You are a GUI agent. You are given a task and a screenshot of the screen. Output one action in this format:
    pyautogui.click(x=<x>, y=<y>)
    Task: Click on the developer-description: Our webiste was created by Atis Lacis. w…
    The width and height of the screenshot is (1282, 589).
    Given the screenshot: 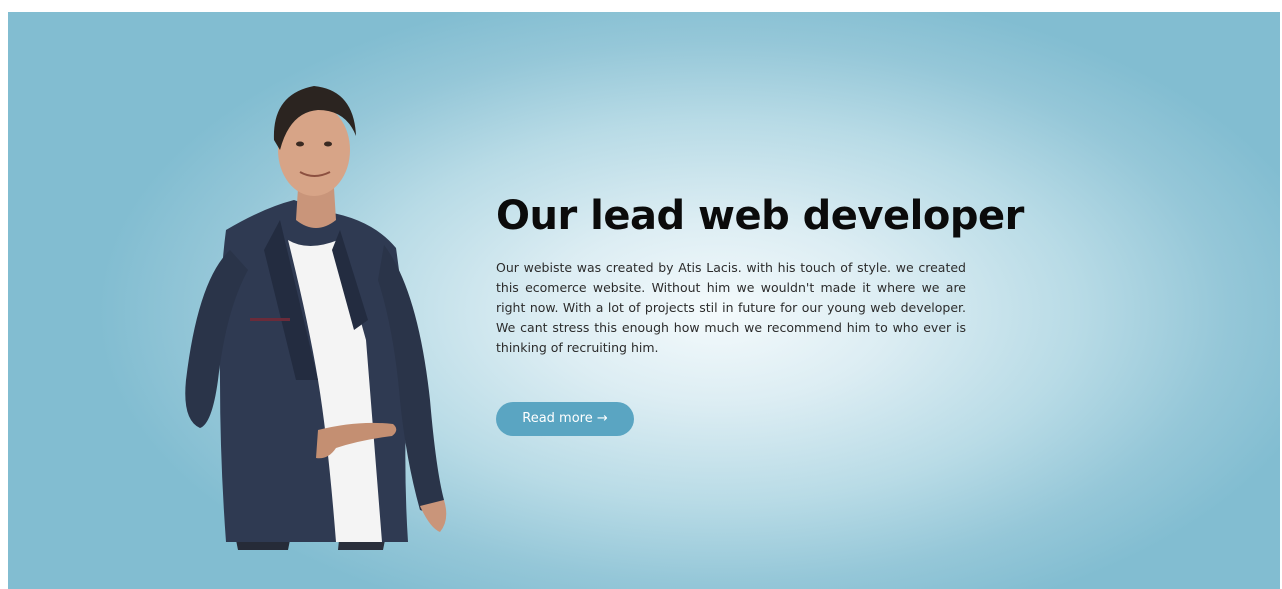 What is the action you would take?
    pyautogui.click(x=731, y=307)
    